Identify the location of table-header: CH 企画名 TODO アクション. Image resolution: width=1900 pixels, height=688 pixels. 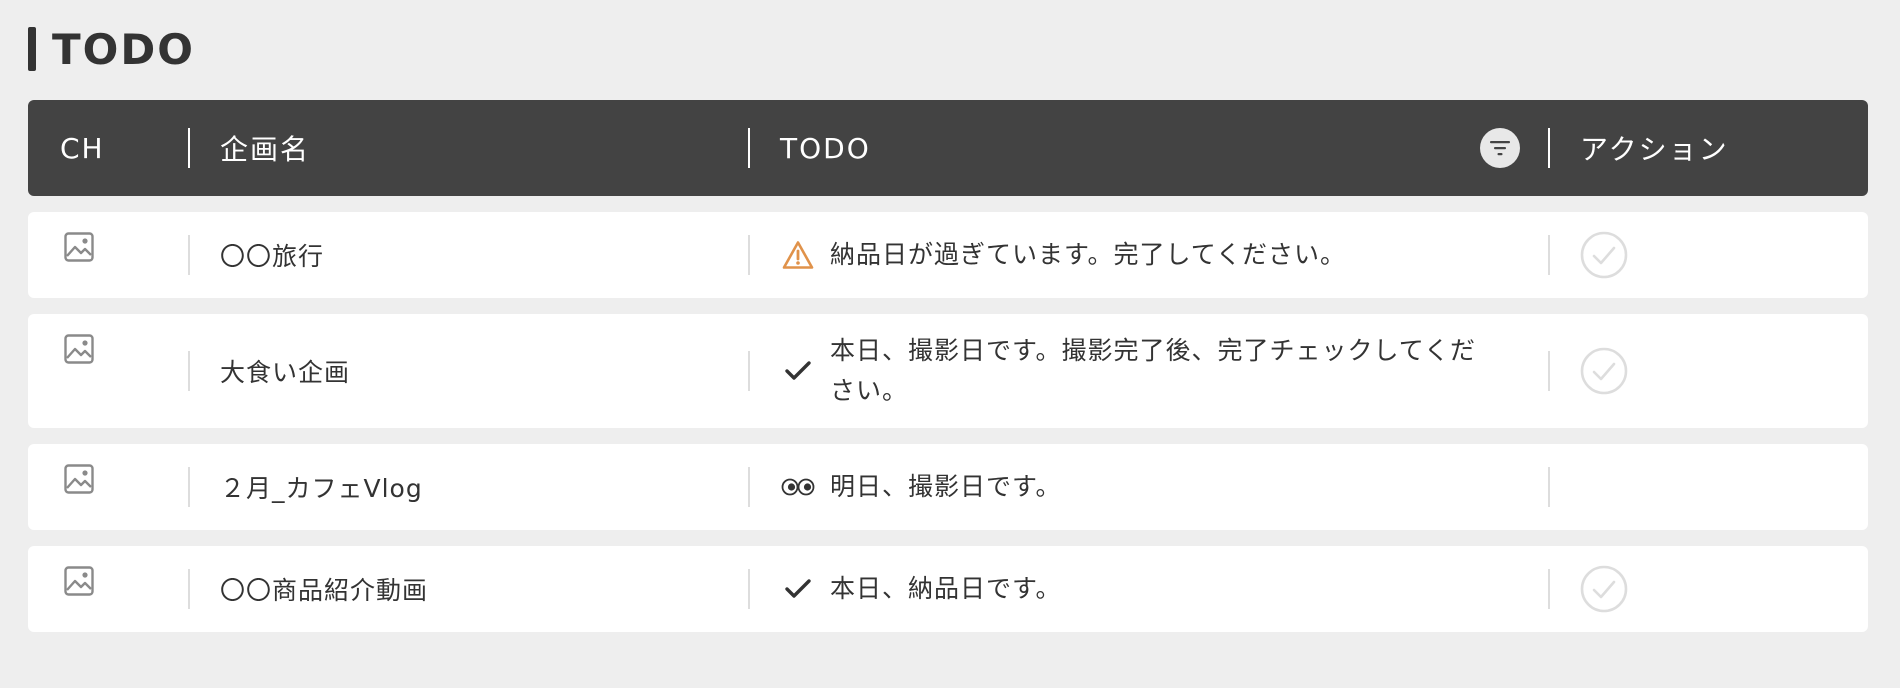
(948, 148).